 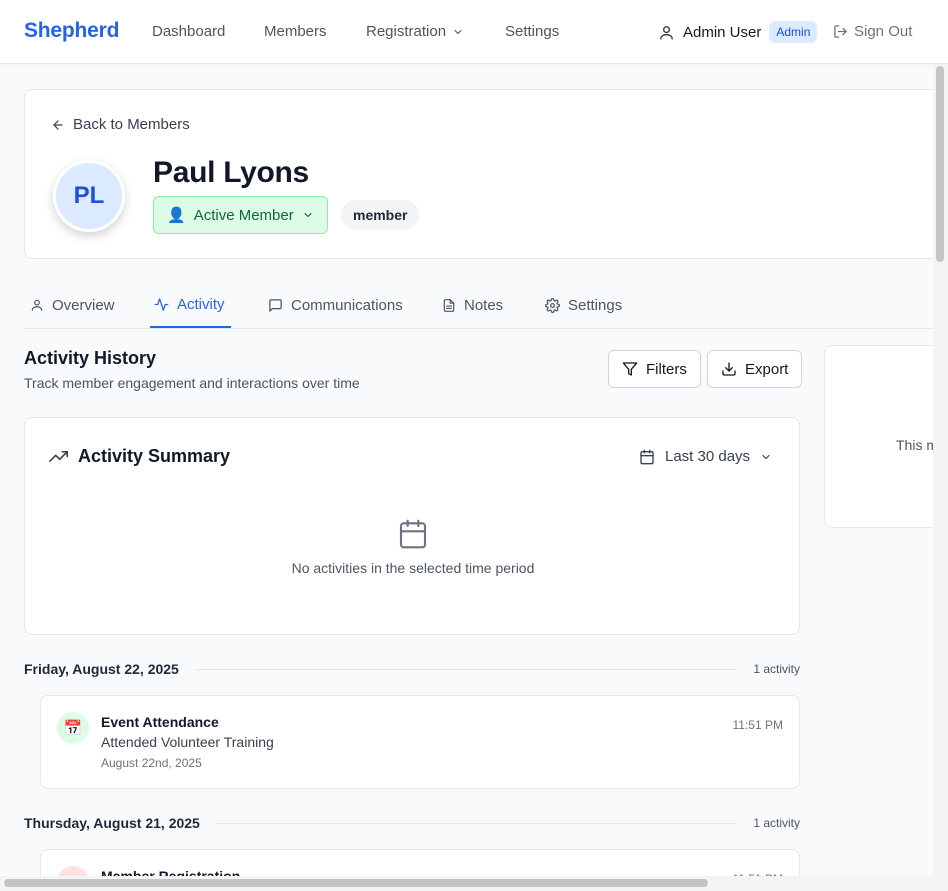 I want to click on sign-out-button: Sign Out, so click(x=872, y=31).